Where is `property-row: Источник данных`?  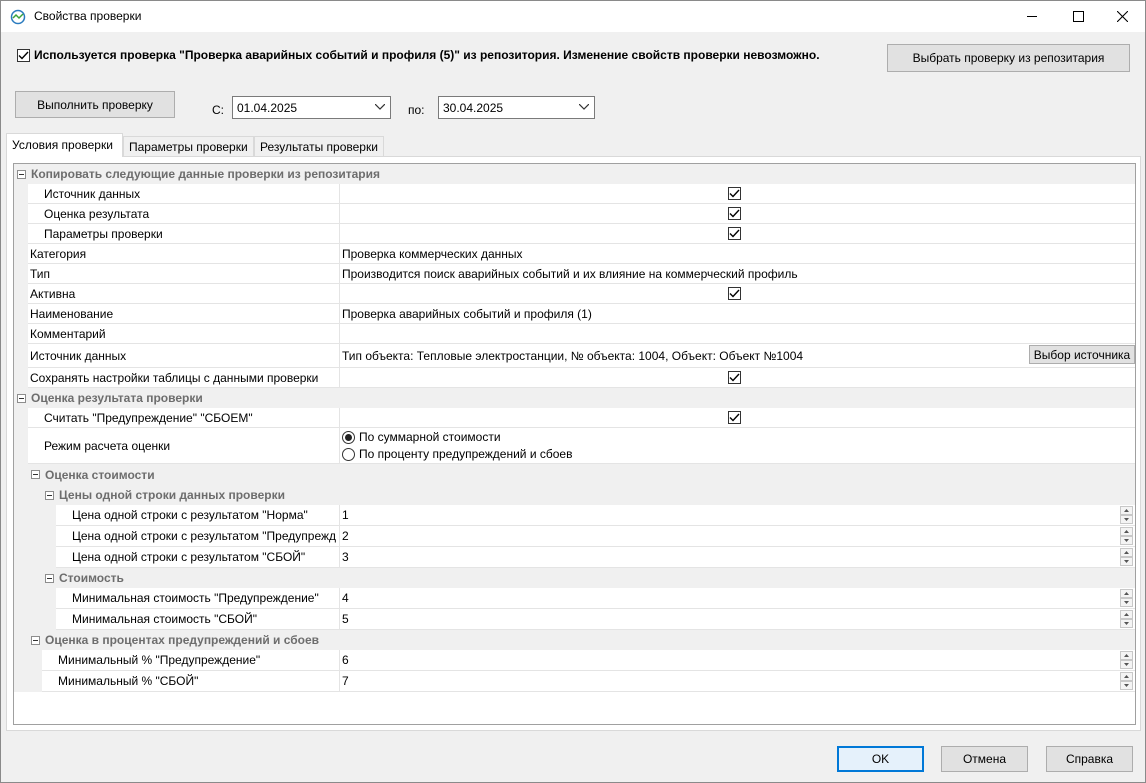
property-row: Источник данных is located at coordinates (574, 194).